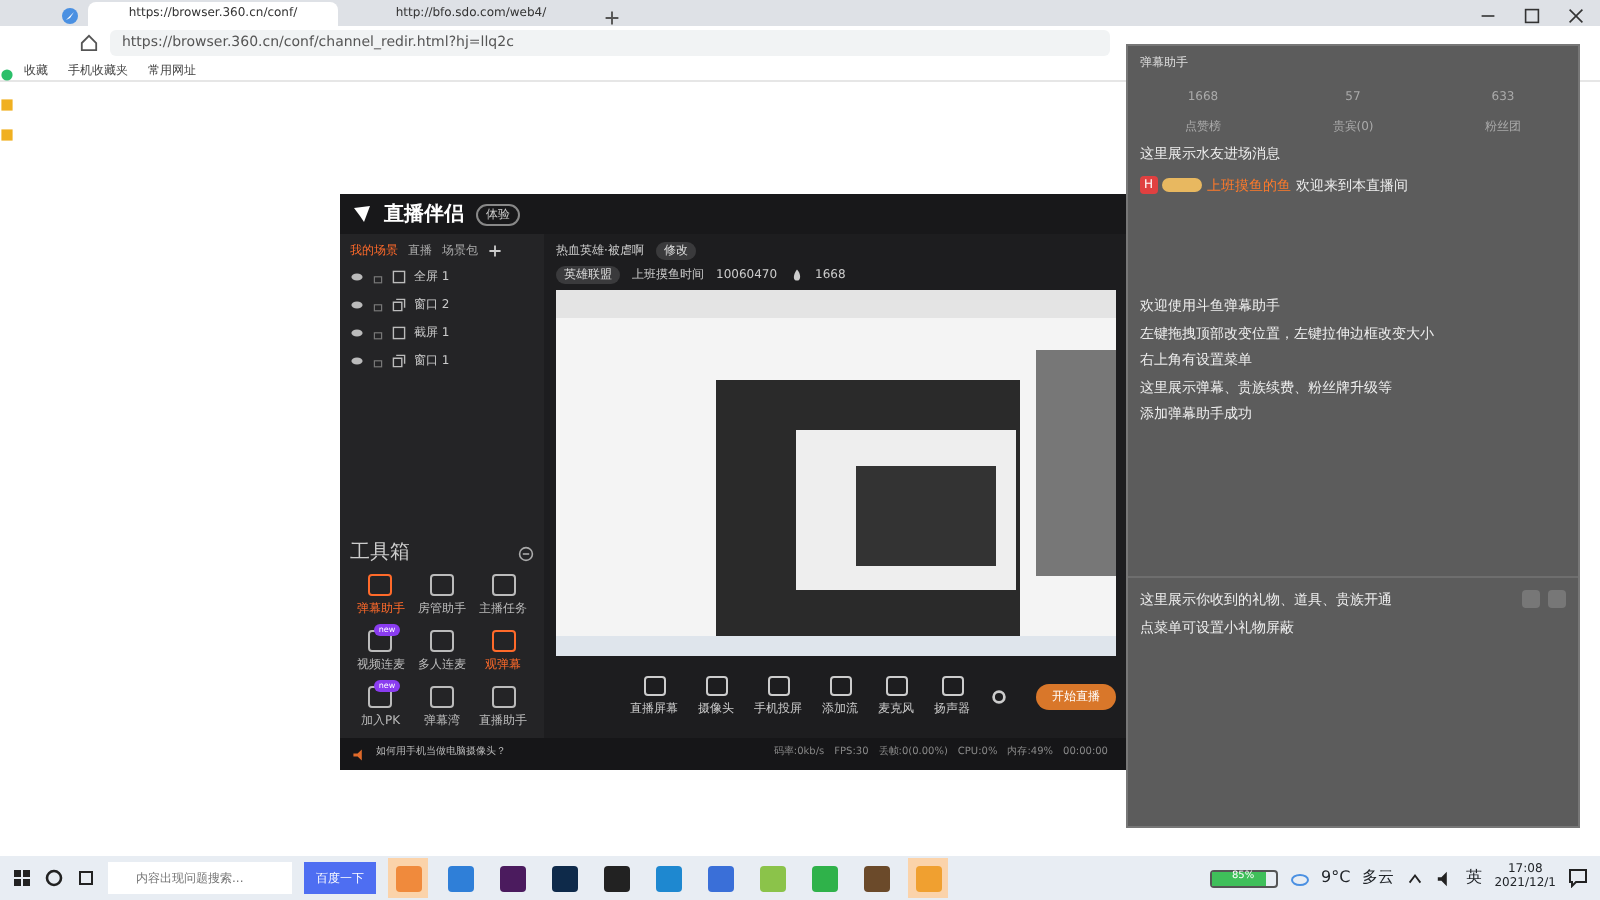 Image resolution: width=1600 pixels, height=900 pixels. Describe the element at coordinates (526, 553) in the screenshot. I see `more-icon` at that location.